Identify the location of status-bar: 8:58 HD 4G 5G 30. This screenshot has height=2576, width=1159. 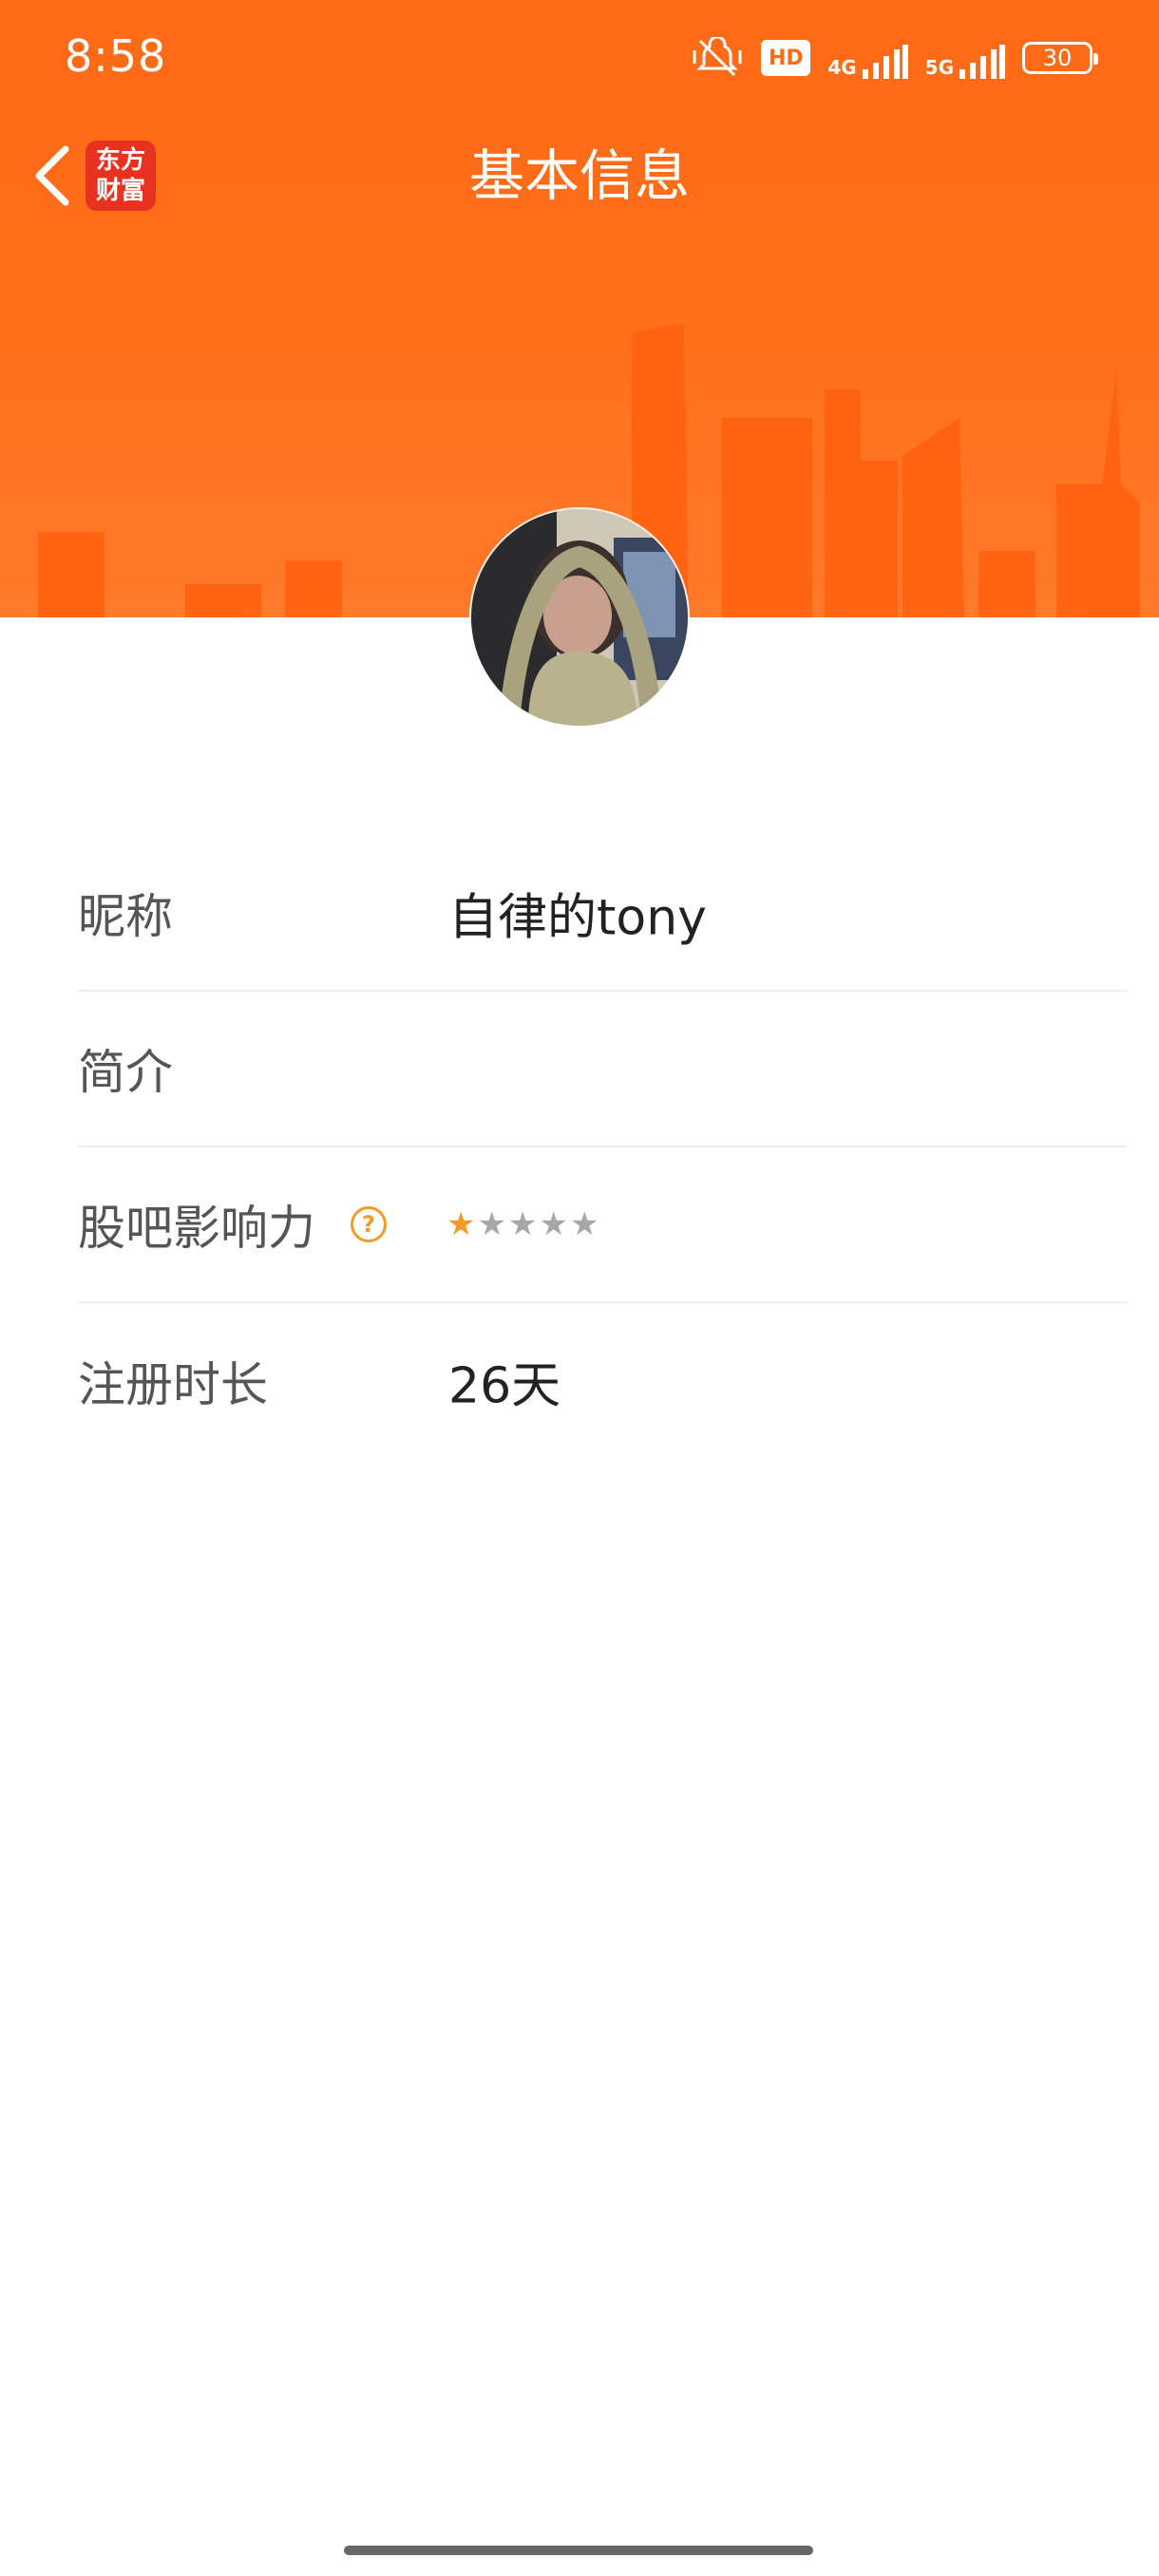
(579, 57).